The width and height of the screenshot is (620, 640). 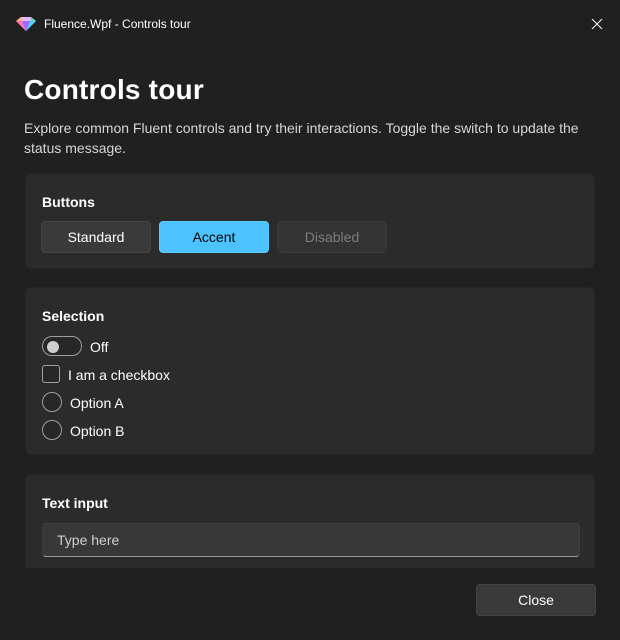 I want to click on radio-option-b, so click(x=52, y=430).